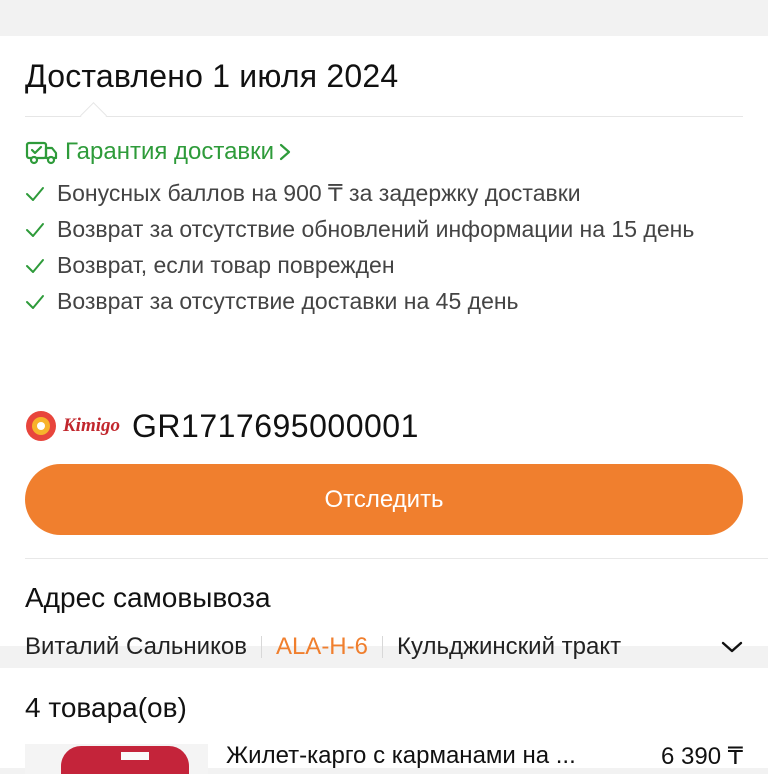 This screenshot has height=774, width=768. Describe the element at coordinates (92, 425) in the screenshot. I see `carrier-name: Kimigo` at that location.